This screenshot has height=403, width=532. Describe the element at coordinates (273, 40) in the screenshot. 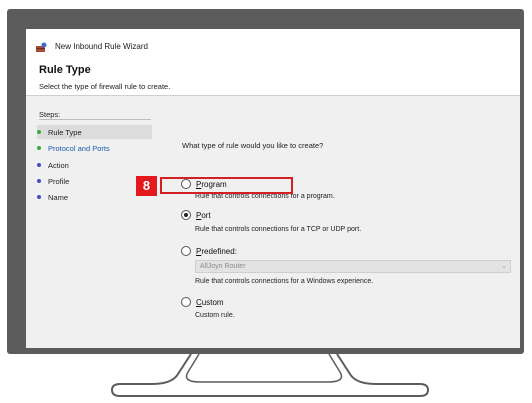

I see `title-bar: New Inbound Rule Wizard` at that location.